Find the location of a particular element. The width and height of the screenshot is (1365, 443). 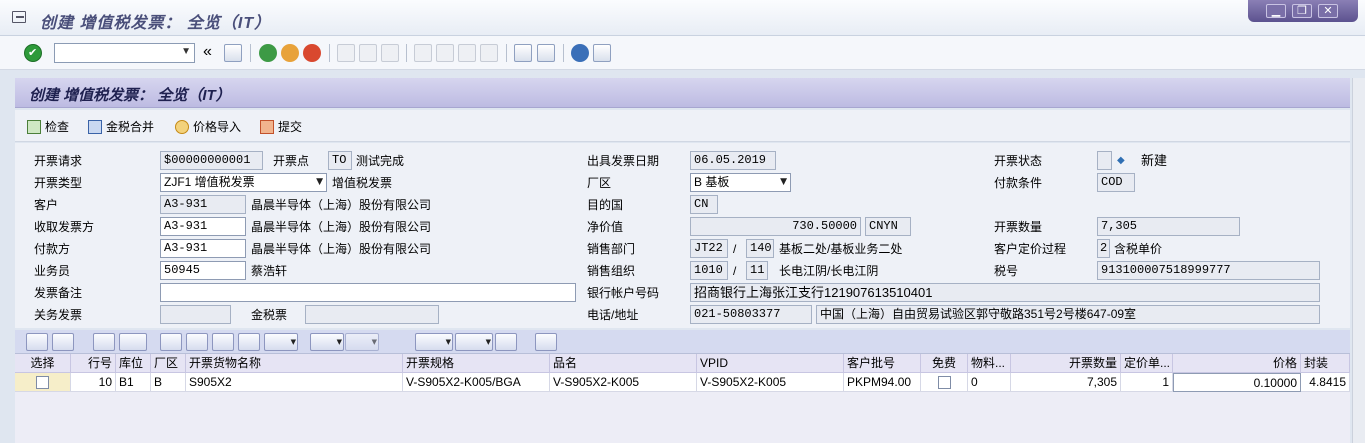

command-field: ▼ is located at coordinates (124, 53).